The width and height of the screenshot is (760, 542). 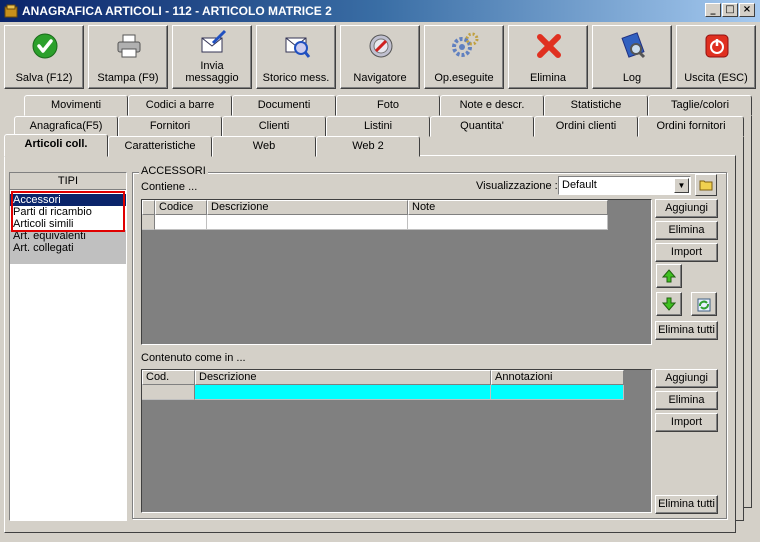 What do you see at coordinates (557, 392) in the screenshot?
I see `cell-annotazioni` at bounding box center [557, 392].